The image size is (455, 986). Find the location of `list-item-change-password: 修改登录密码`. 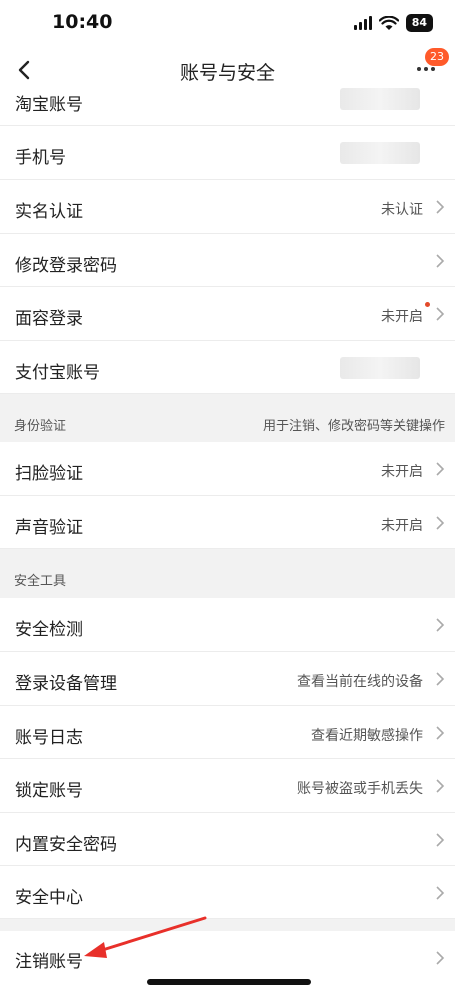

list-item-change-password: 修改登录密码 is located at coordinates (227, 260).